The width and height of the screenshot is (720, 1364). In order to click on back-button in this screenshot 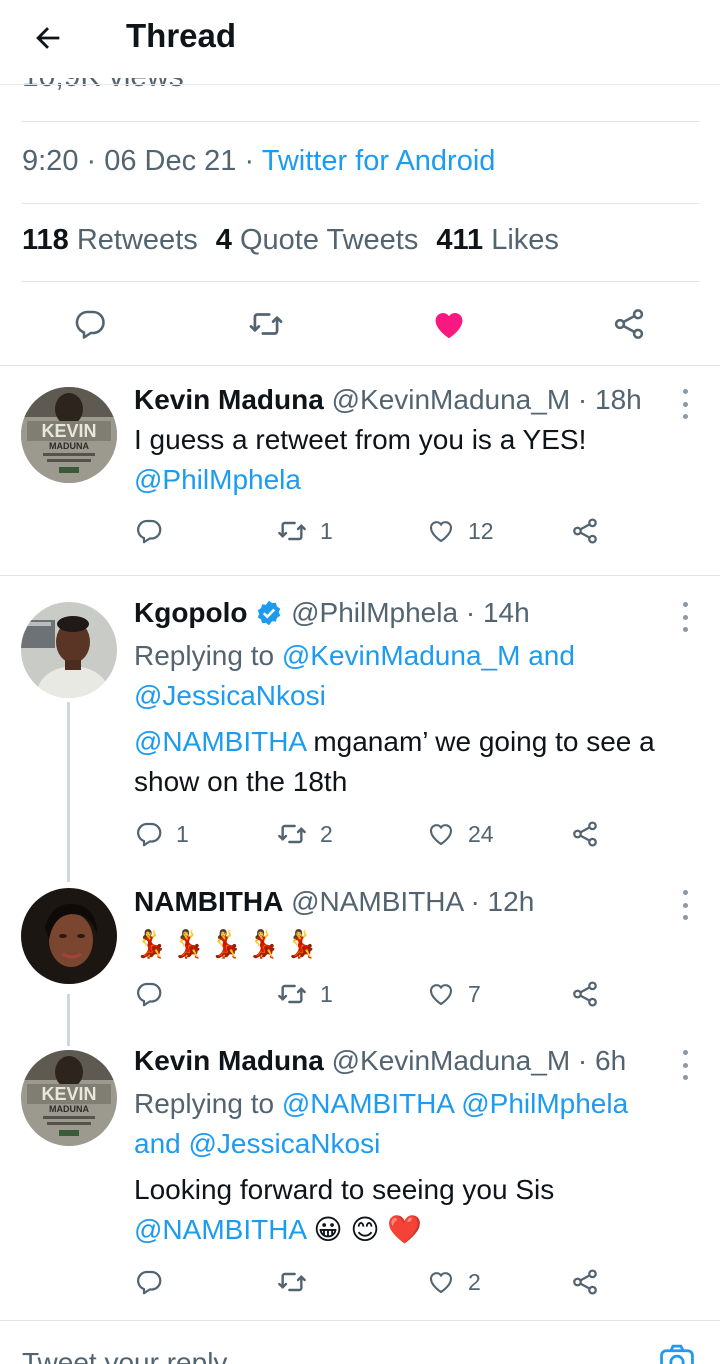, I will do `click(48, 38)`.